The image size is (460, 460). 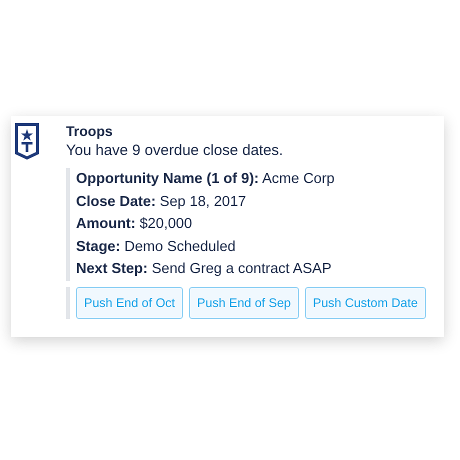 I want to click on field-line: Amount: $20,000, so click(x=135, y=224).